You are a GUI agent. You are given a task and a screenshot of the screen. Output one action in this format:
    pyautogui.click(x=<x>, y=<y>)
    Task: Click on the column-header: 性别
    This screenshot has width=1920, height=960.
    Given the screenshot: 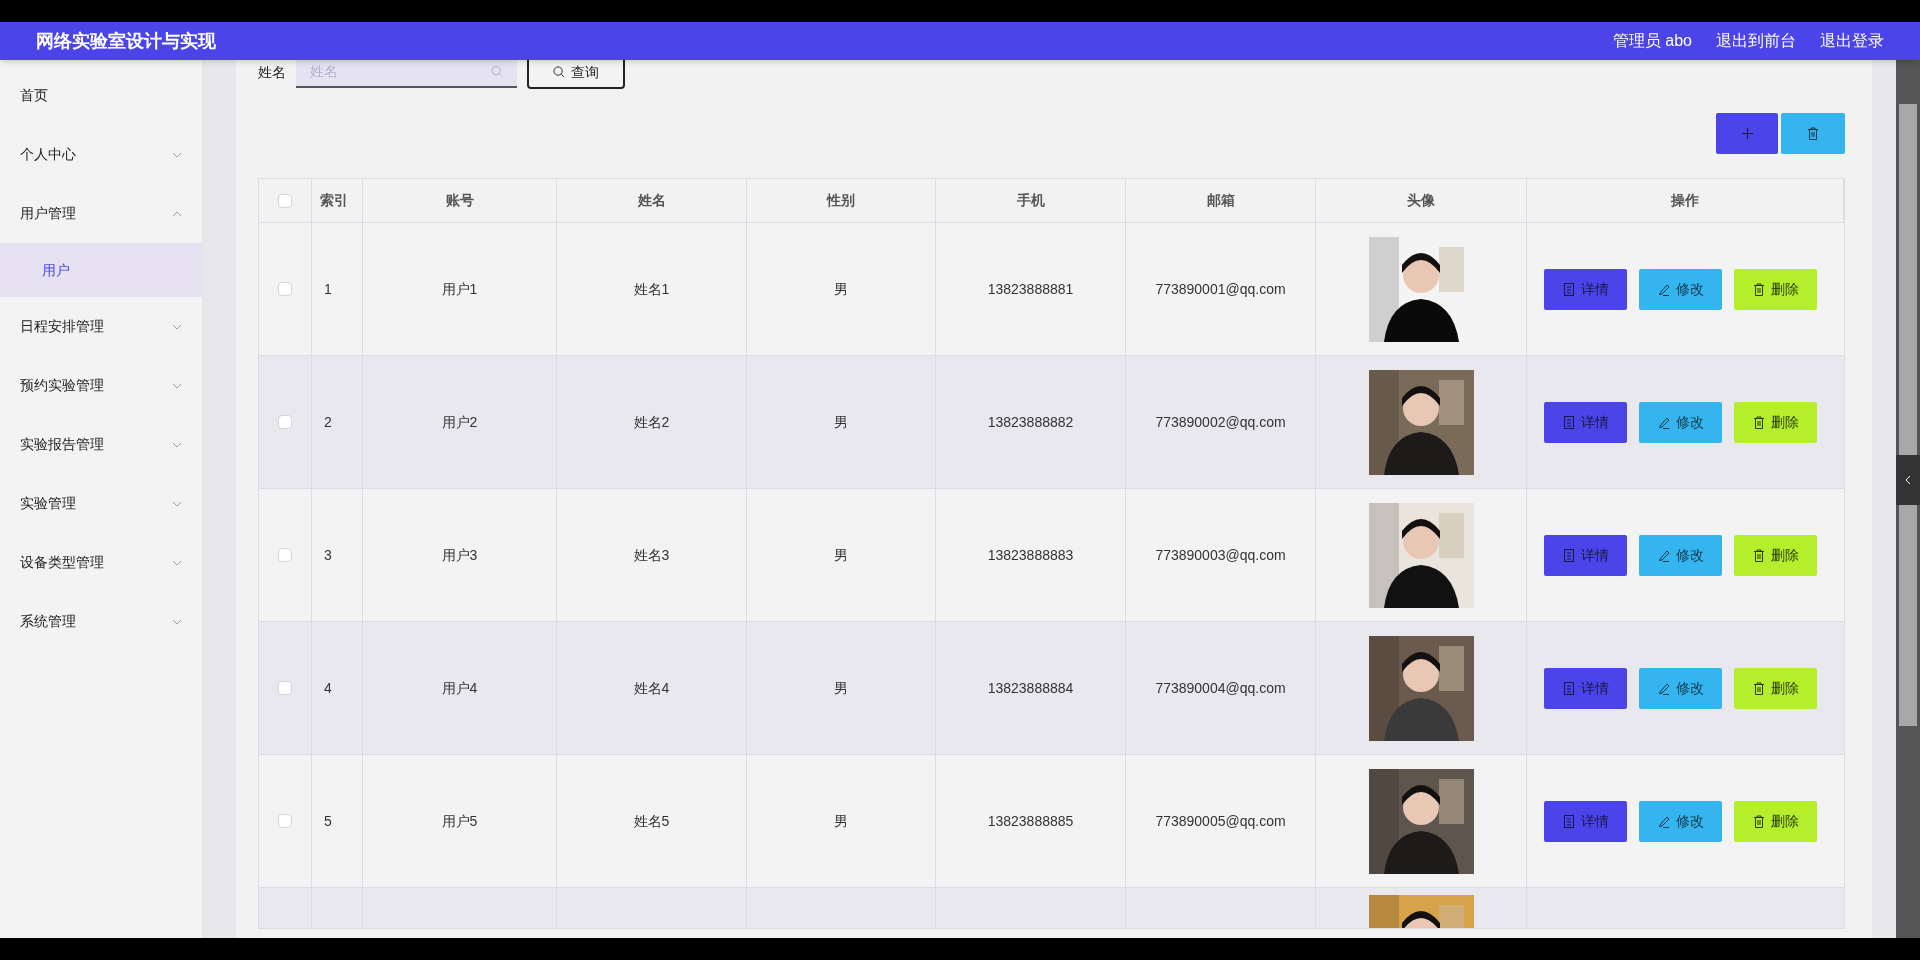 What is the action you would take?
    pyautogui.click(x=841, y=200)
    